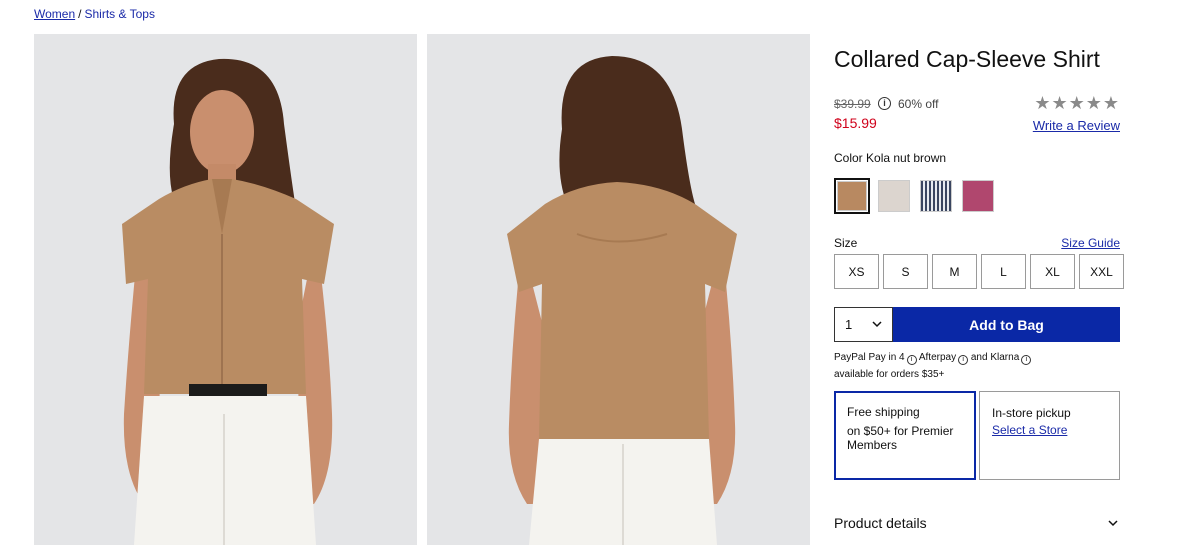 This screenshot has height=550, width=1200. What do you see at coordinates (979, 271) in the screenshot?
I see `size-options: XS S M L XL XXL` at bounding box center [979, 271].